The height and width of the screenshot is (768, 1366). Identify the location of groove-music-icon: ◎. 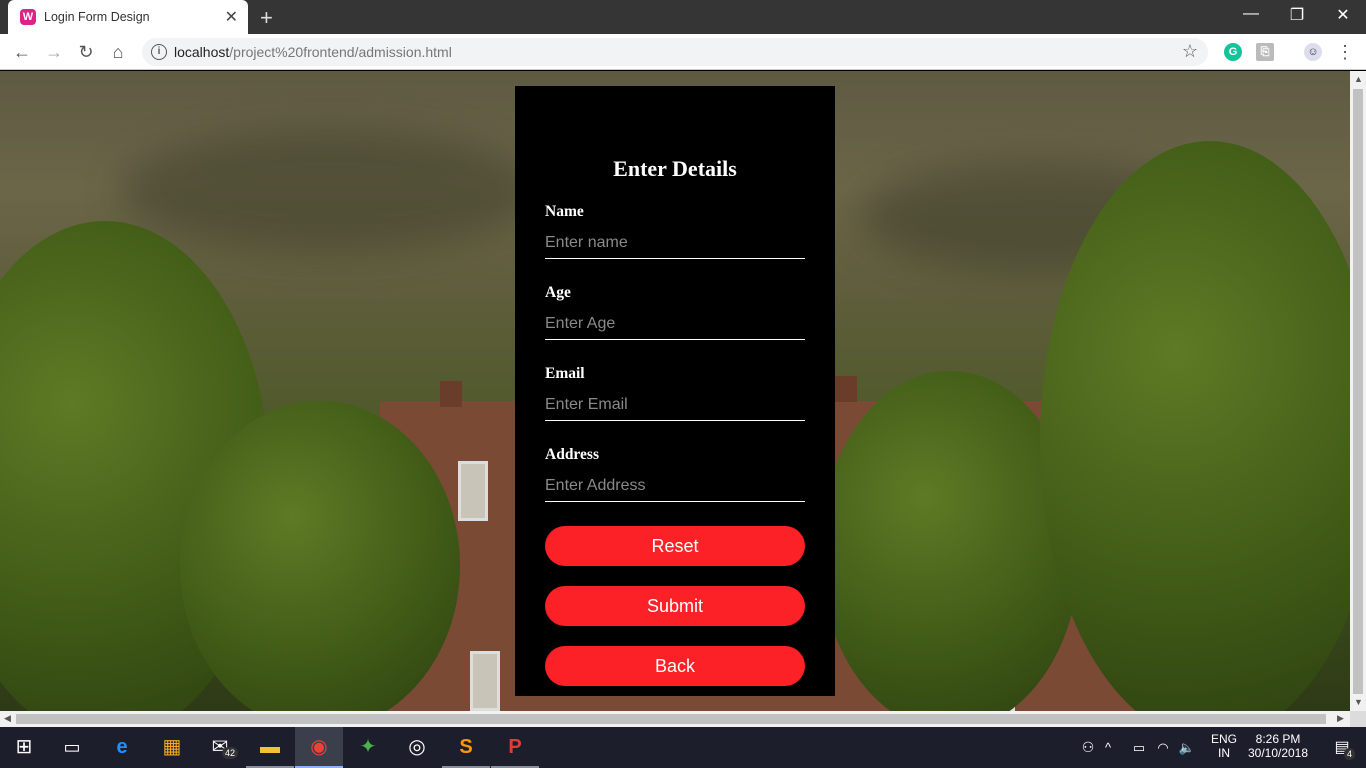
(417, 747).